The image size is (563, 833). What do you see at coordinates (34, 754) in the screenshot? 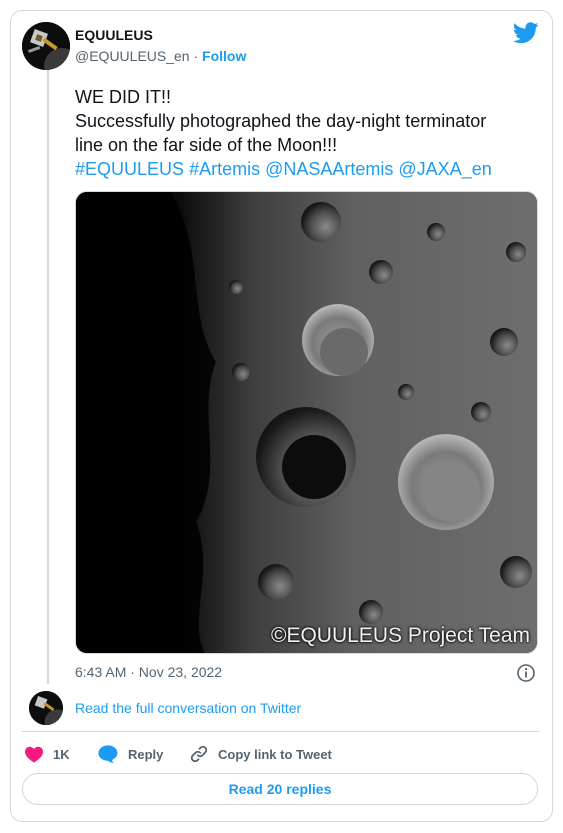
I see `heart-icon` at bounding box center [34, 754].